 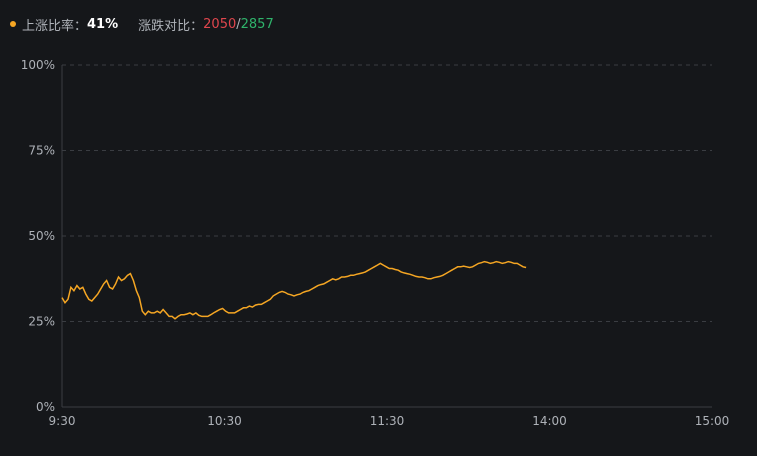 I want to click on x-tick-label: 9:30, so click(x=62, y=421).